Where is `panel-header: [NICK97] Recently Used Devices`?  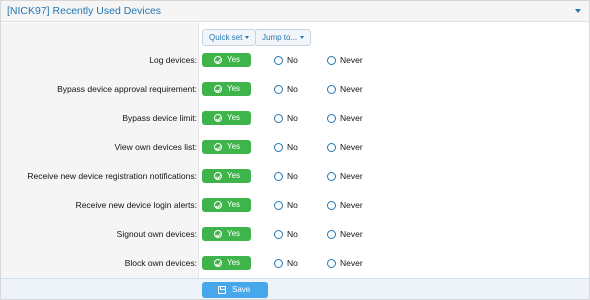 panel-header: [NICK97] Recently Used Devices is located at coordinates (295, 11).